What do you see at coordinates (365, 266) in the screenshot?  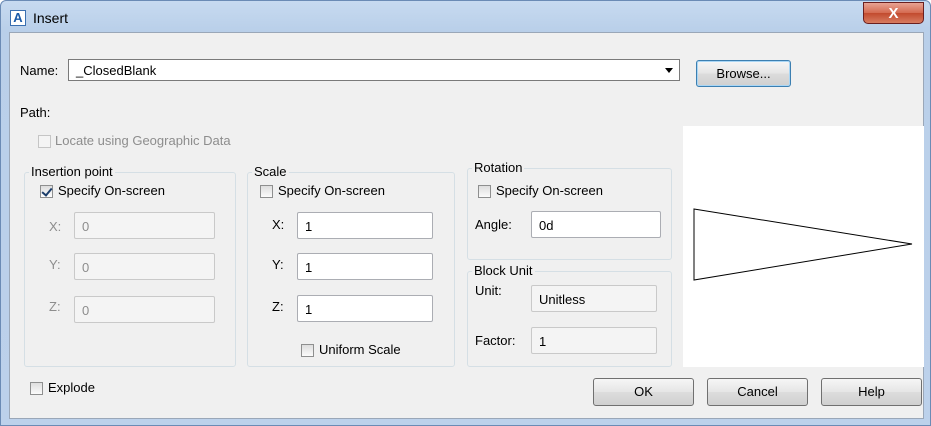 I see `scale-y-field: 1` at bounding box center [365, 266].